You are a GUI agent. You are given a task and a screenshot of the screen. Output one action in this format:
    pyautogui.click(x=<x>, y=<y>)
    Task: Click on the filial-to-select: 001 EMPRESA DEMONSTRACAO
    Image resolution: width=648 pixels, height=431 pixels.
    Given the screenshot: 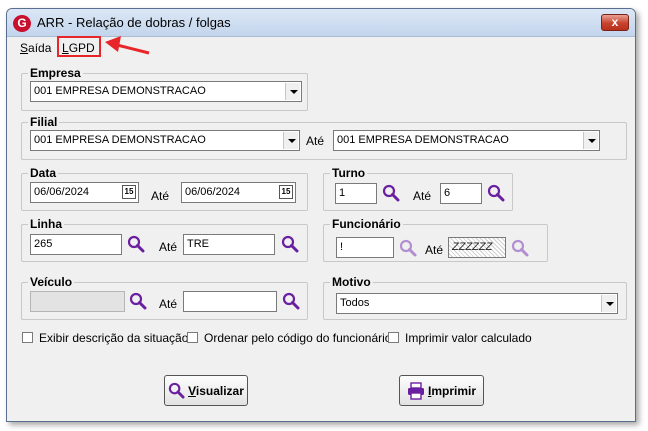 What is the action you would take?
    pyautogui.click(x=466, y=140)
    